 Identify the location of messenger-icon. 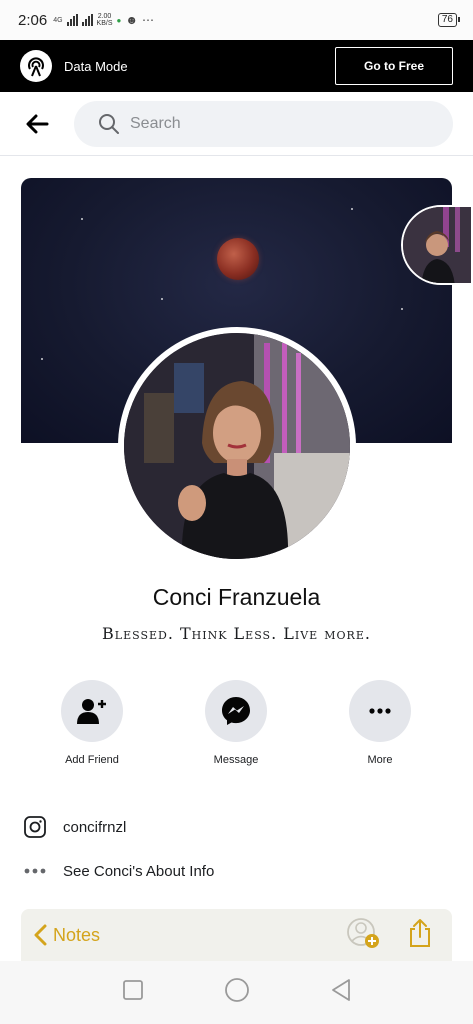
(236, 711).